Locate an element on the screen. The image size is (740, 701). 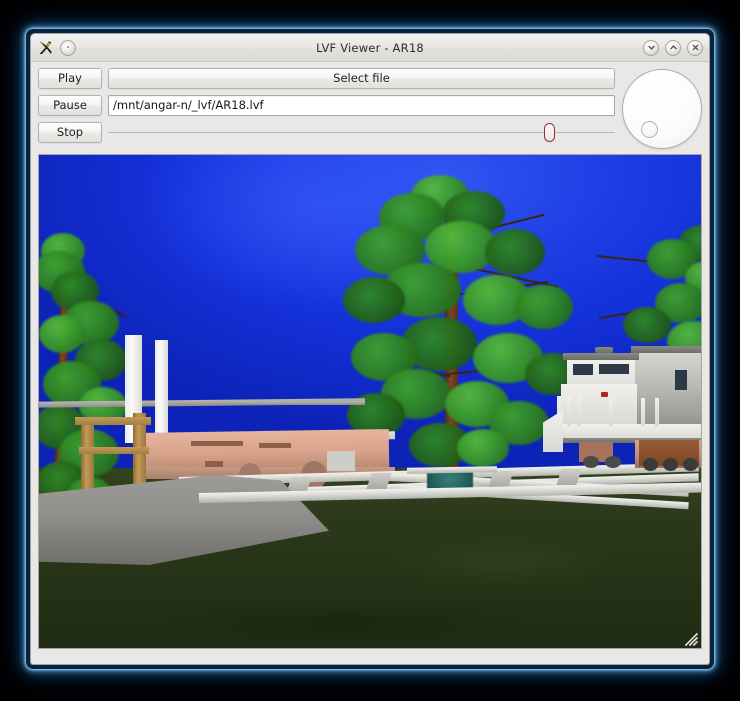
select-file-button: Select file is located at coordinates (361, 78).